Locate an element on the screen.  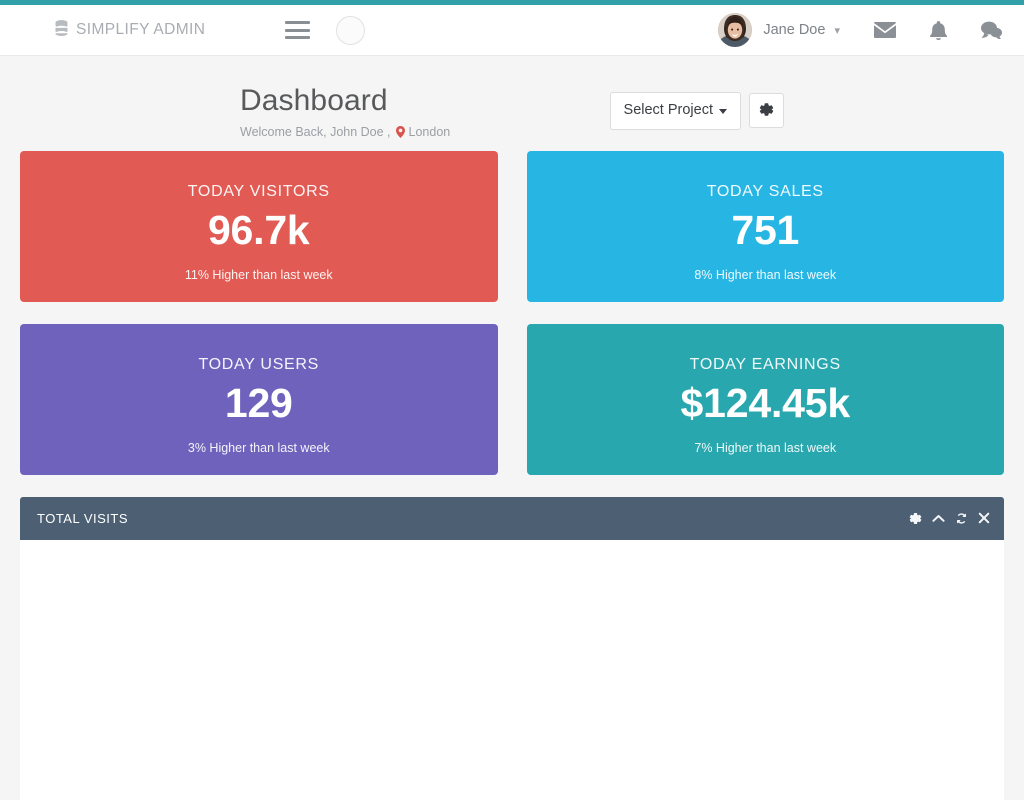
map-pin-icon is located at coordinates (400, 131).